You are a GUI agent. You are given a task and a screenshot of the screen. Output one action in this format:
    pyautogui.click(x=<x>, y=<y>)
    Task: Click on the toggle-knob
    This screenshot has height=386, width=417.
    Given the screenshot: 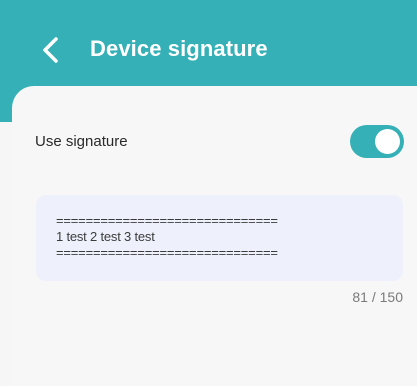 What is the action you would take?
    pyautogui.click(x=387, y=141)
    